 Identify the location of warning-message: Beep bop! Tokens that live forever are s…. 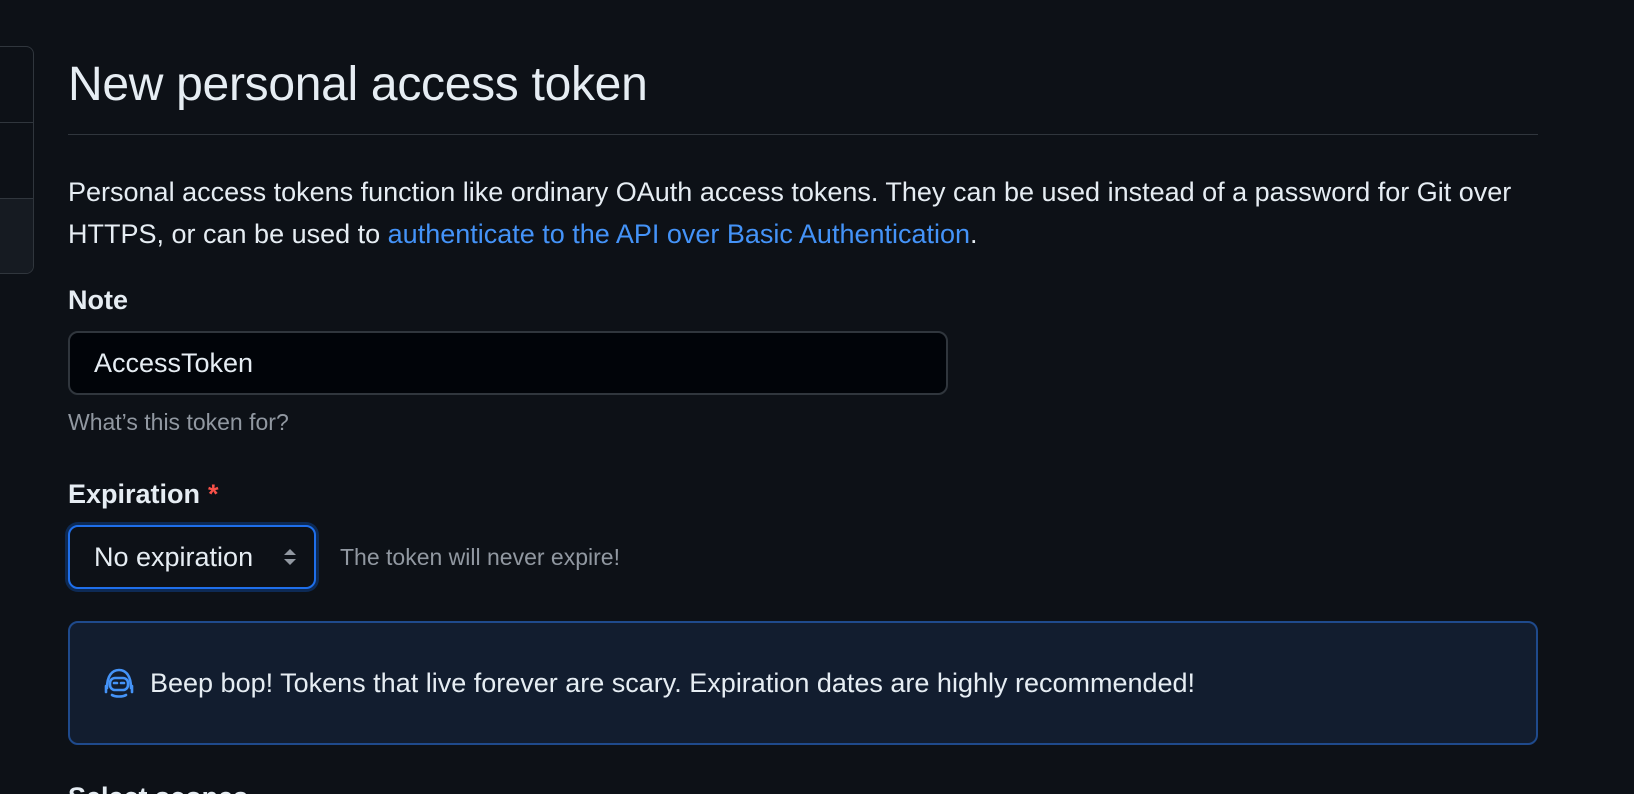
(673, 682).